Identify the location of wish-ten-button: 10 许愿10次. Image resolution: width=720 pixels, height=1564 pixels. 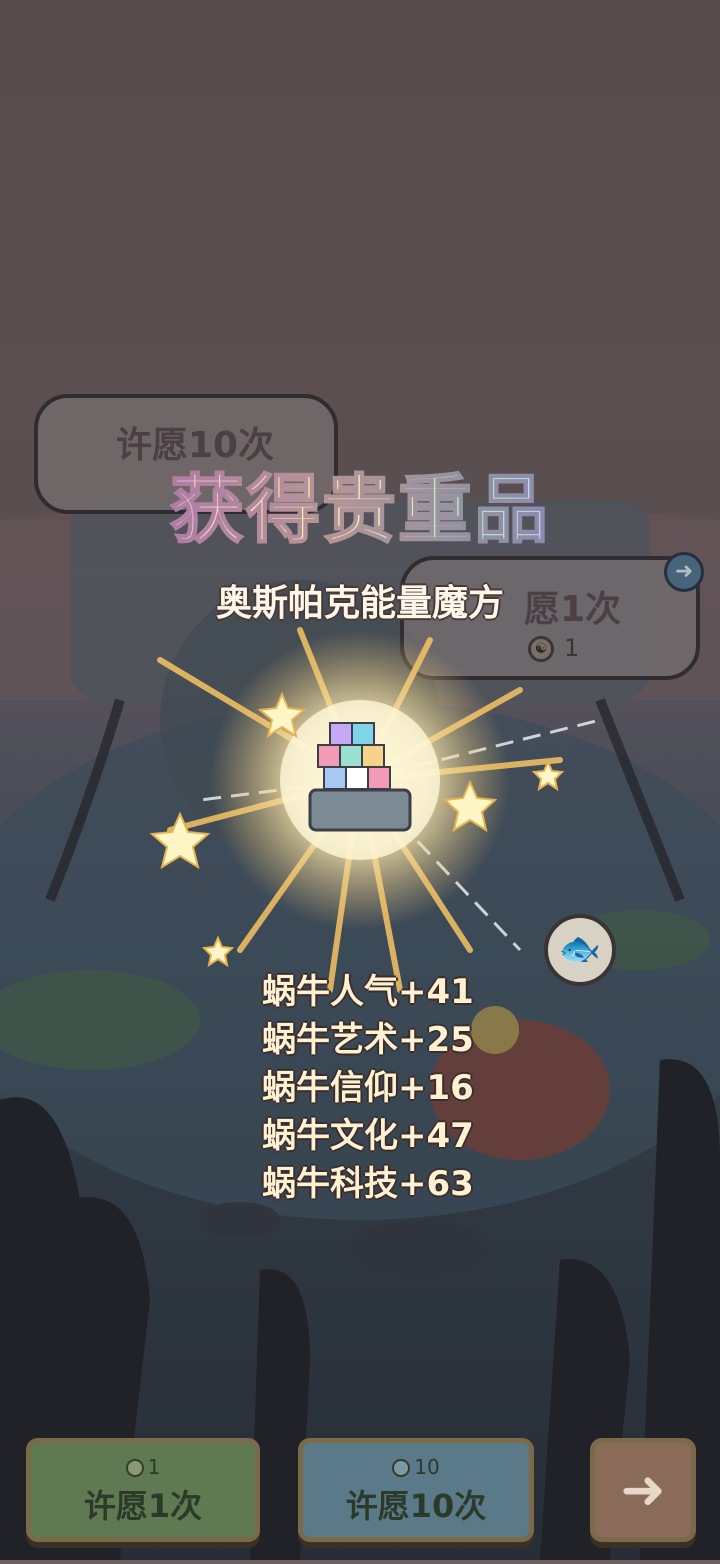
(416, 1490).